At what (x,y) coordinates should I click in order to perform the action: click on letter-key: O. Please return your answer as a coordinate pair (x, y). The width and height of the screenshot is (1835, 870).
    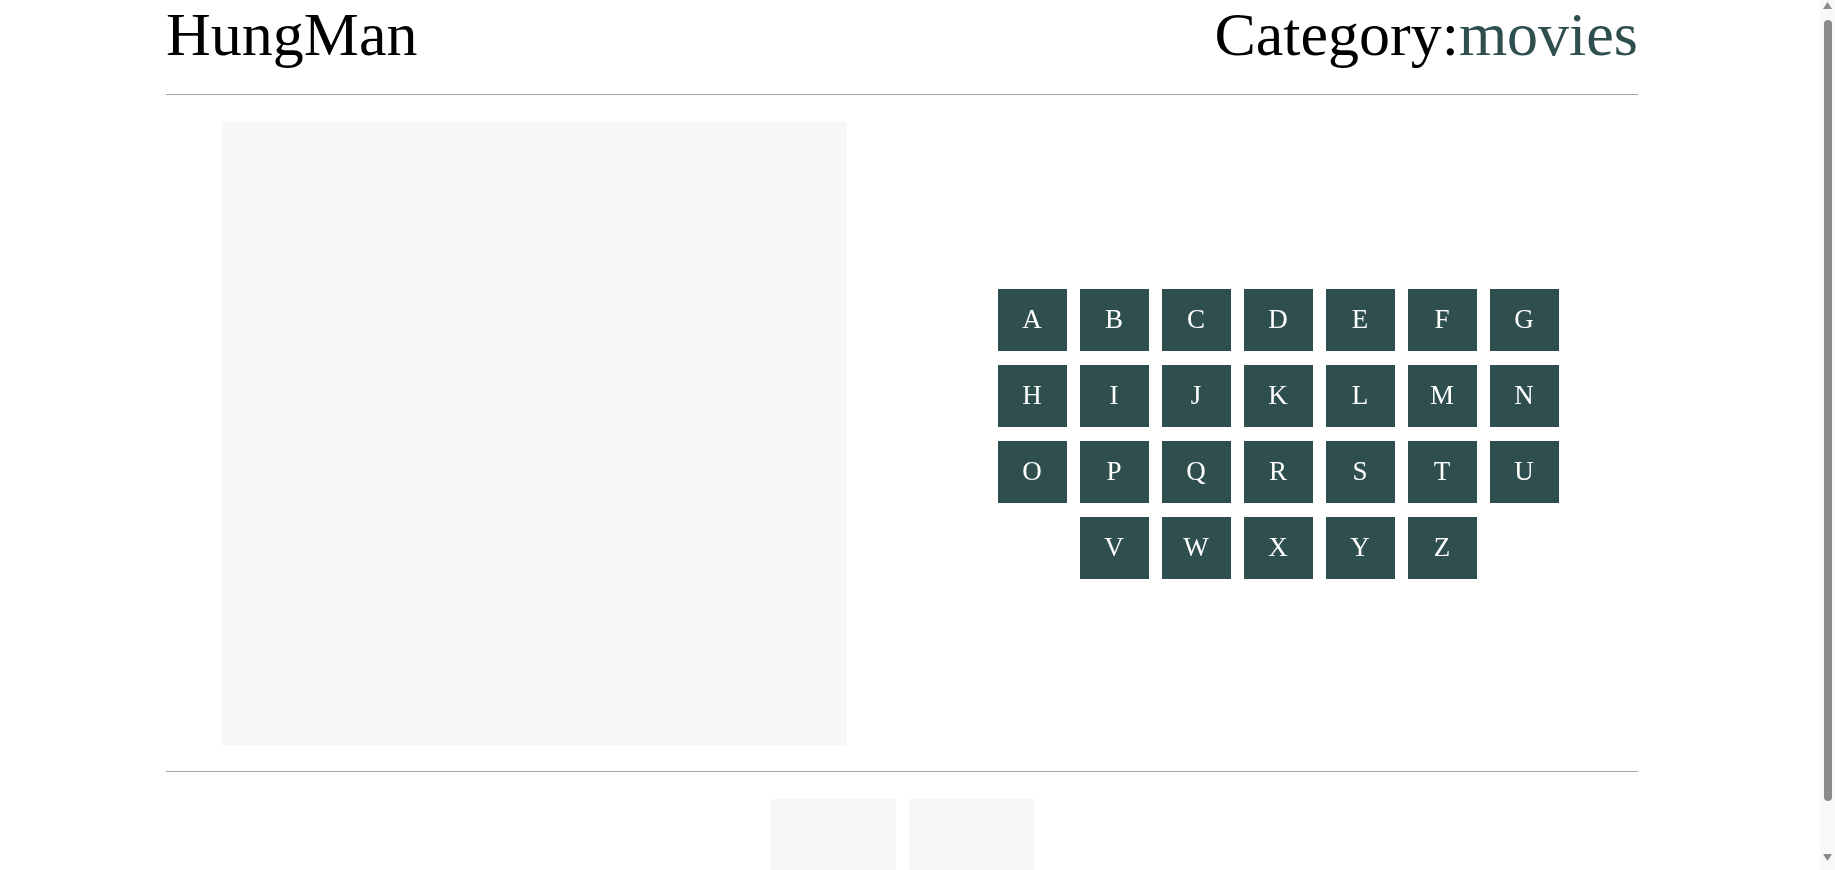
    Looking at the image, I should click on (1032, 471).